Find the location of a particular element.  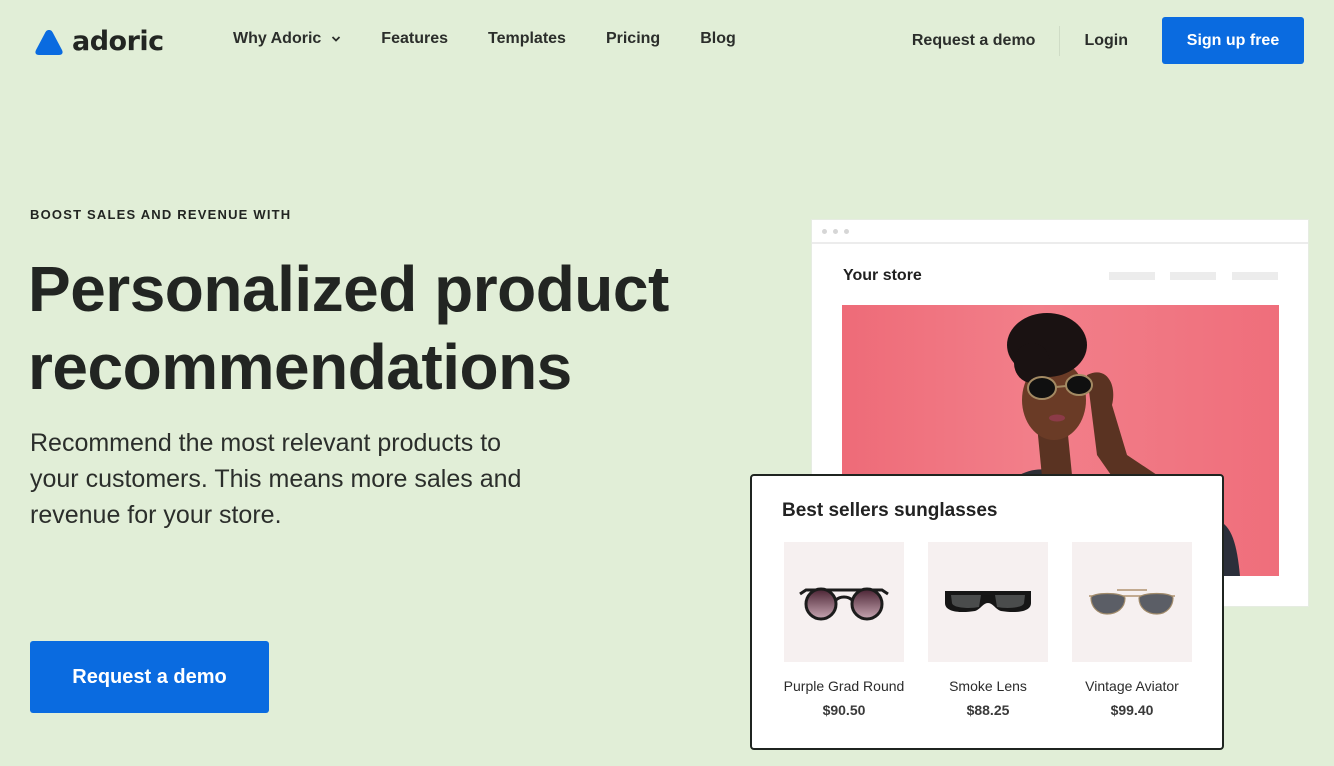

header-actions: Request a demo Login Sign up free is located at coordinates (1108, 40).